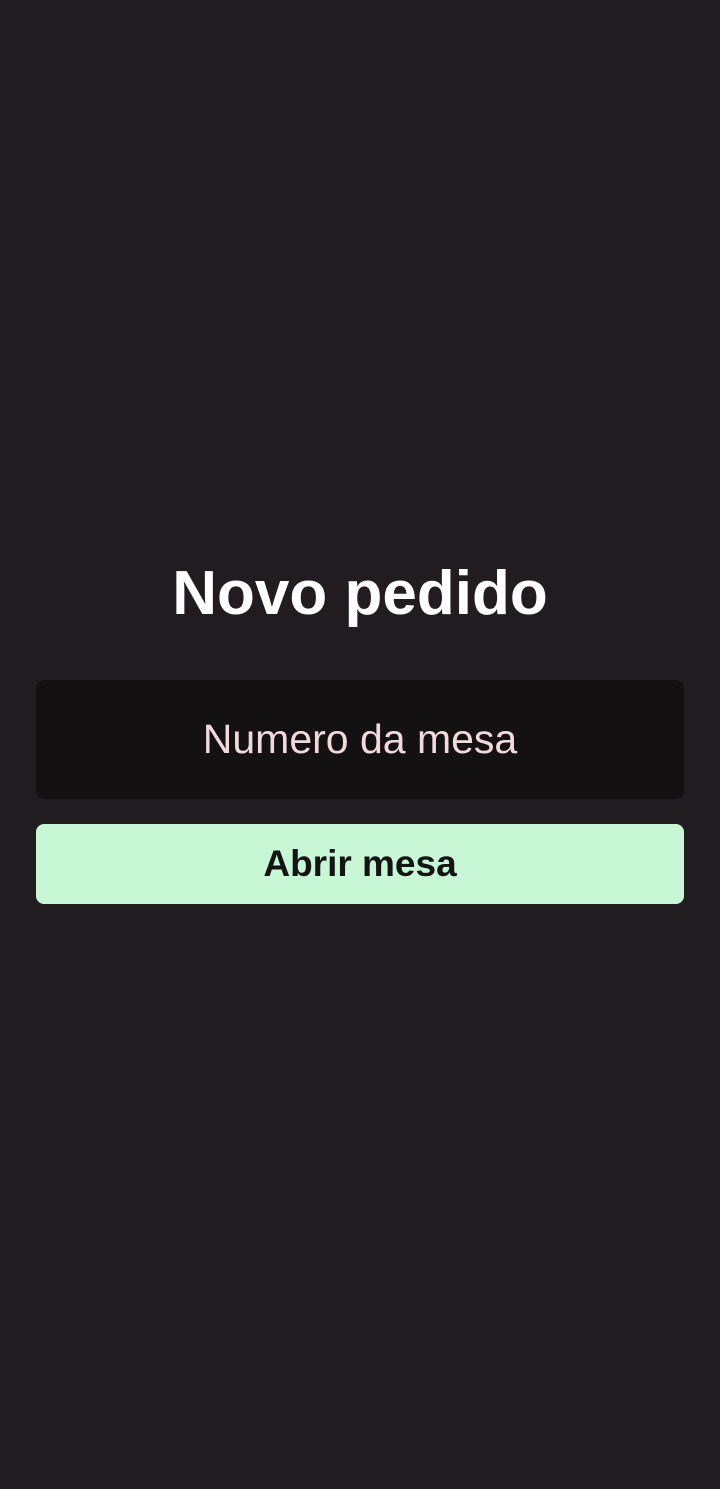  I want to click on open-table-button: Abrir mesa, so click(360, 864).